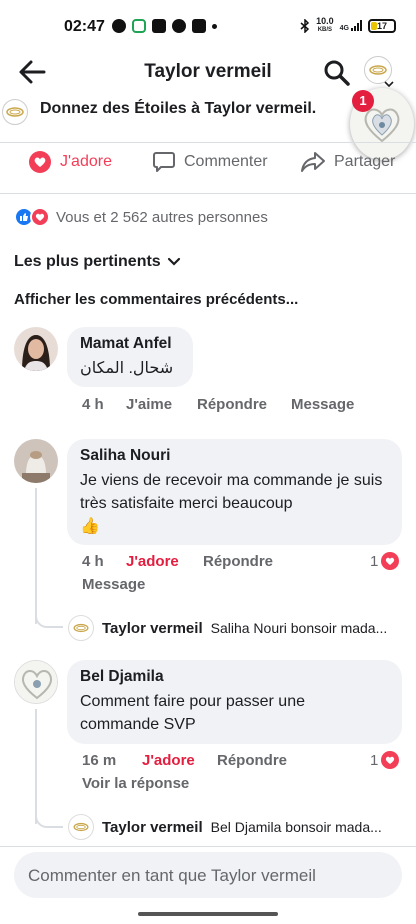  I want to click on sort-label: Les plus pertinents, so click(87, 261).